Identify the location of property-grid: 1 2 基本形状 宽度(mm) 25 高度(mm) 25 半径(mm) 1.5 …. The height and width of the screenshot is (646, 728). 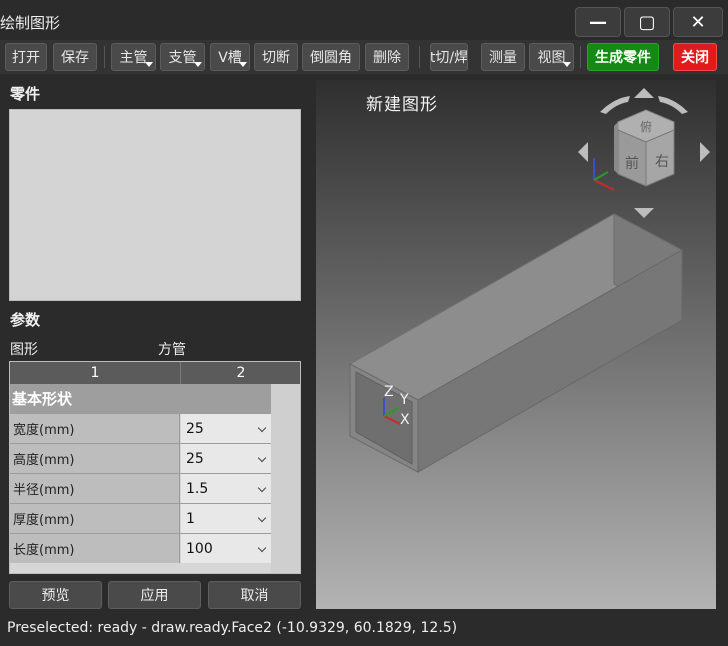
(155, 467).